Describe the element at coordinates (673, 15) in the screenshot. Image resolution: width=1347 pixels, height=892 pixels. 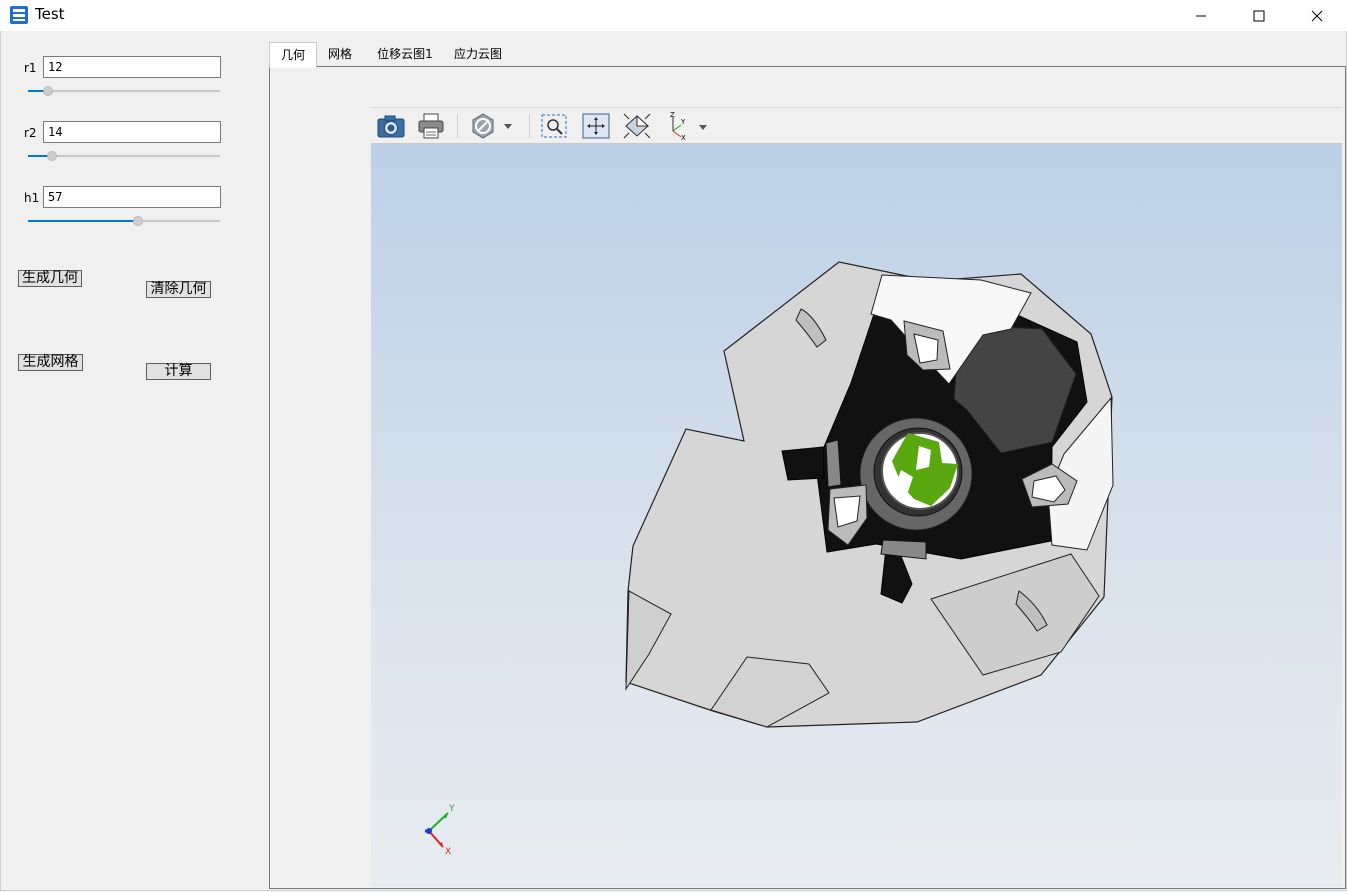
I see `title-bar: Test` at that location.